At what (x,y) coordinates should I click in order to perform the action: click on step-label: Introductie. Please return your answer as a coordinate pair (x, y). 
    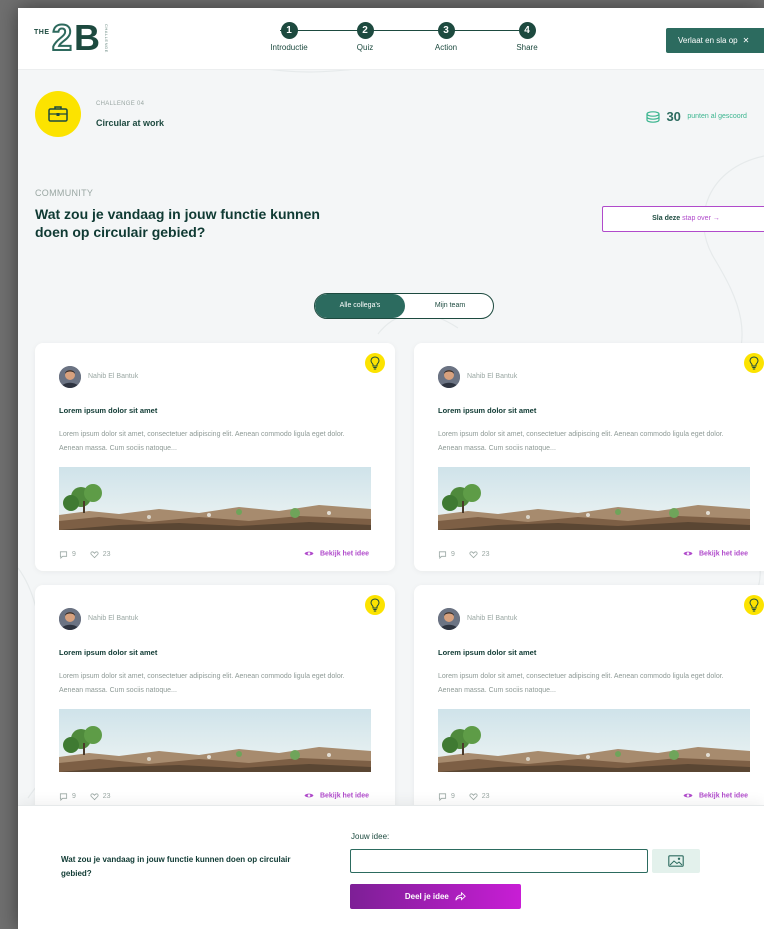
    Looking at the image, I should click on (289, 47).